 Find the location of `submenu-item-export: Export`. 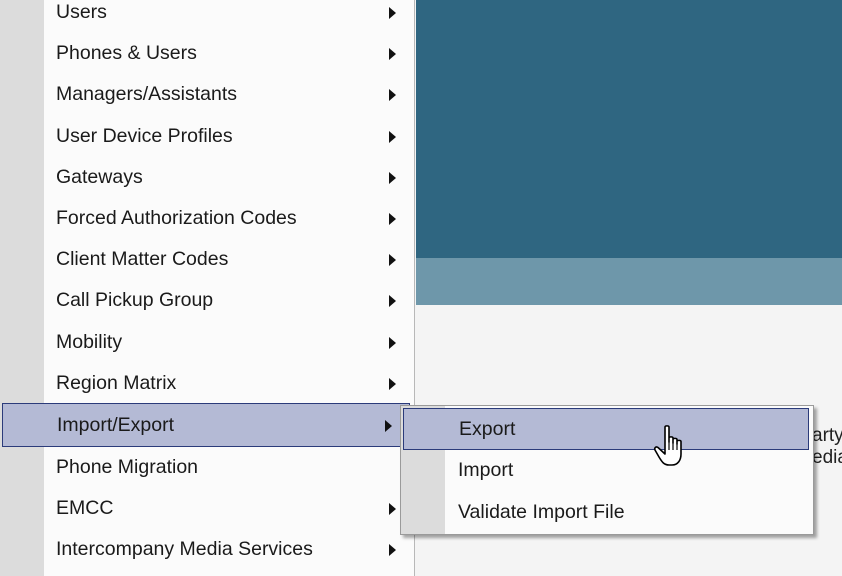

submenu-item-export: Export is located at coordinates (606, 429).